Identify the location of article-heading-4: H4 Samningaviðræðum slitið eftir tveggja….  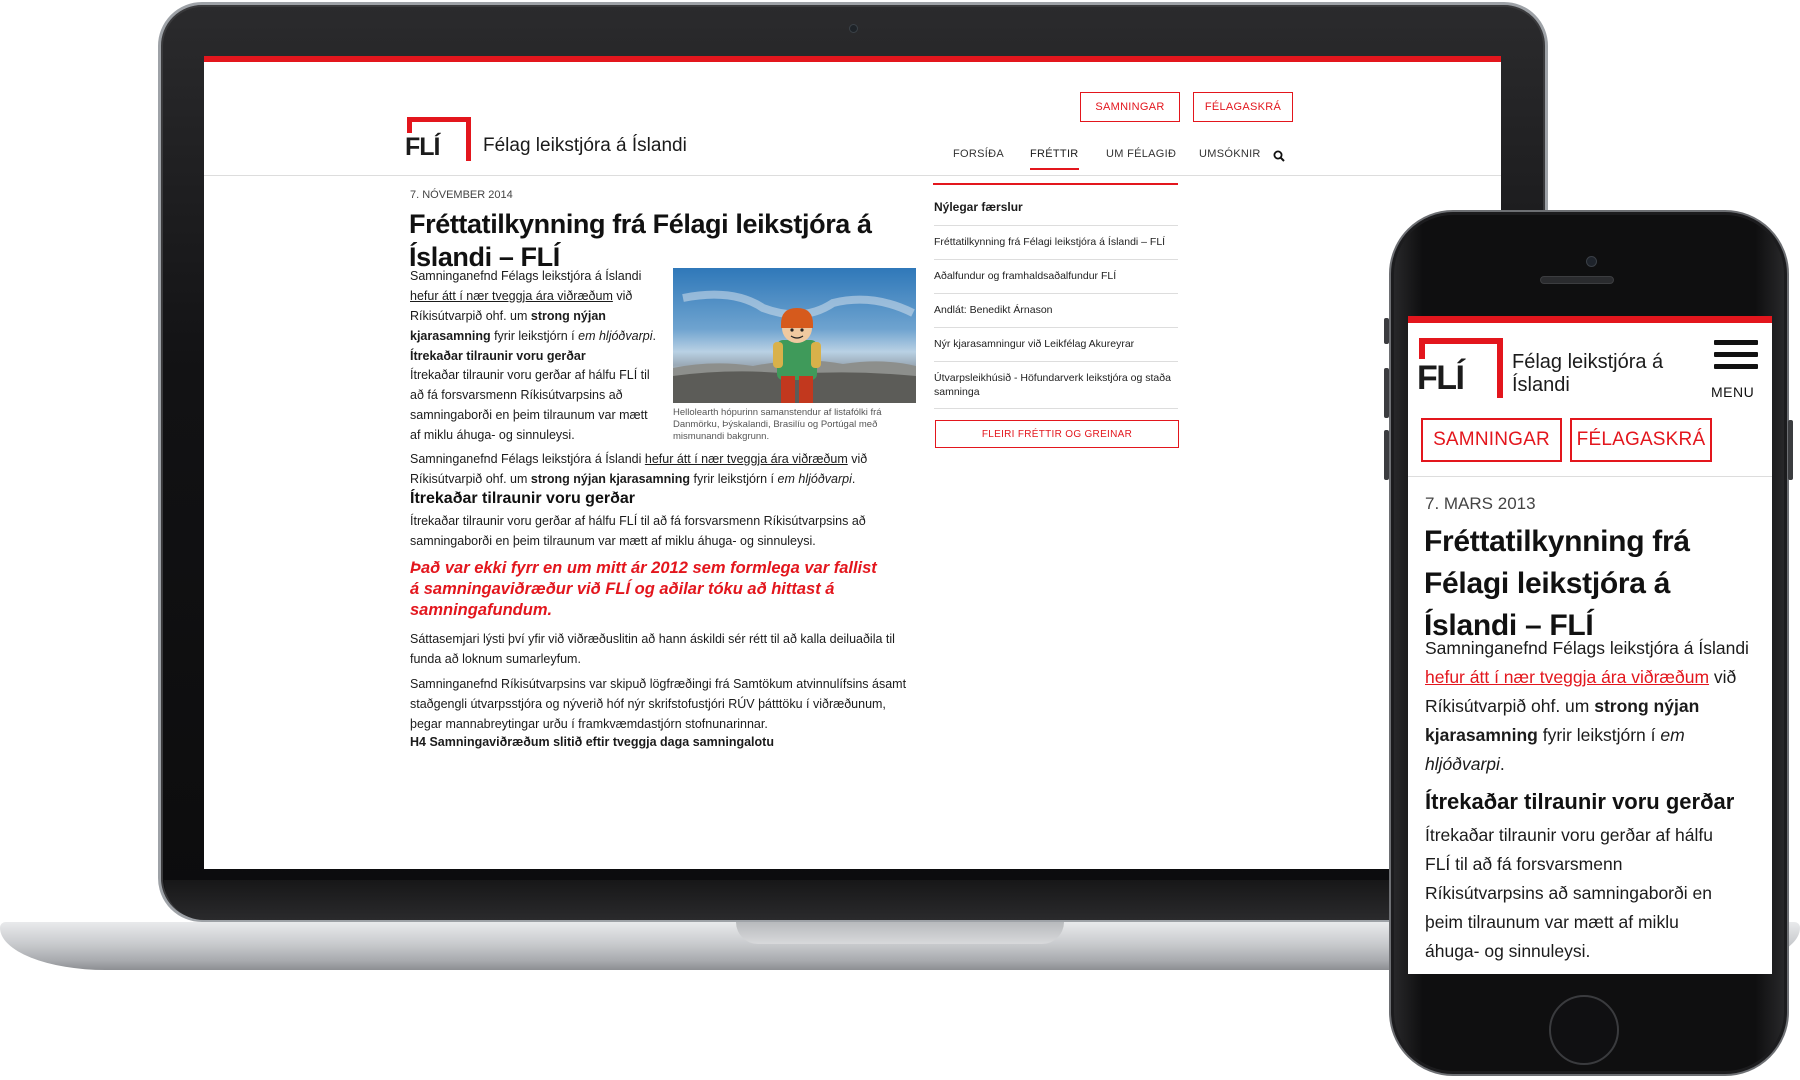
(592, 742).